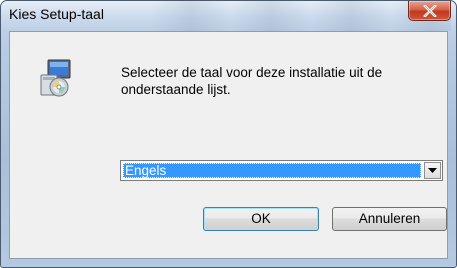 The image size is (457, 268). What do you see at coordinates (272, 170) in the screenshot?
I see `language-select-value: Engels` at bounding box center [272, 170].